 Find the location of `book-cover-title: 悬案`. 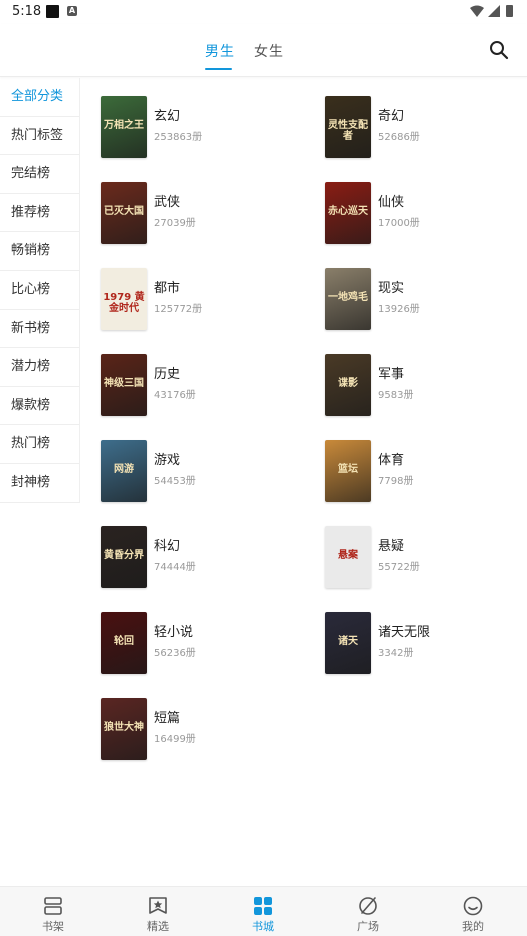

book-cover-title: 悬案 is located at coordinates (348, 555).